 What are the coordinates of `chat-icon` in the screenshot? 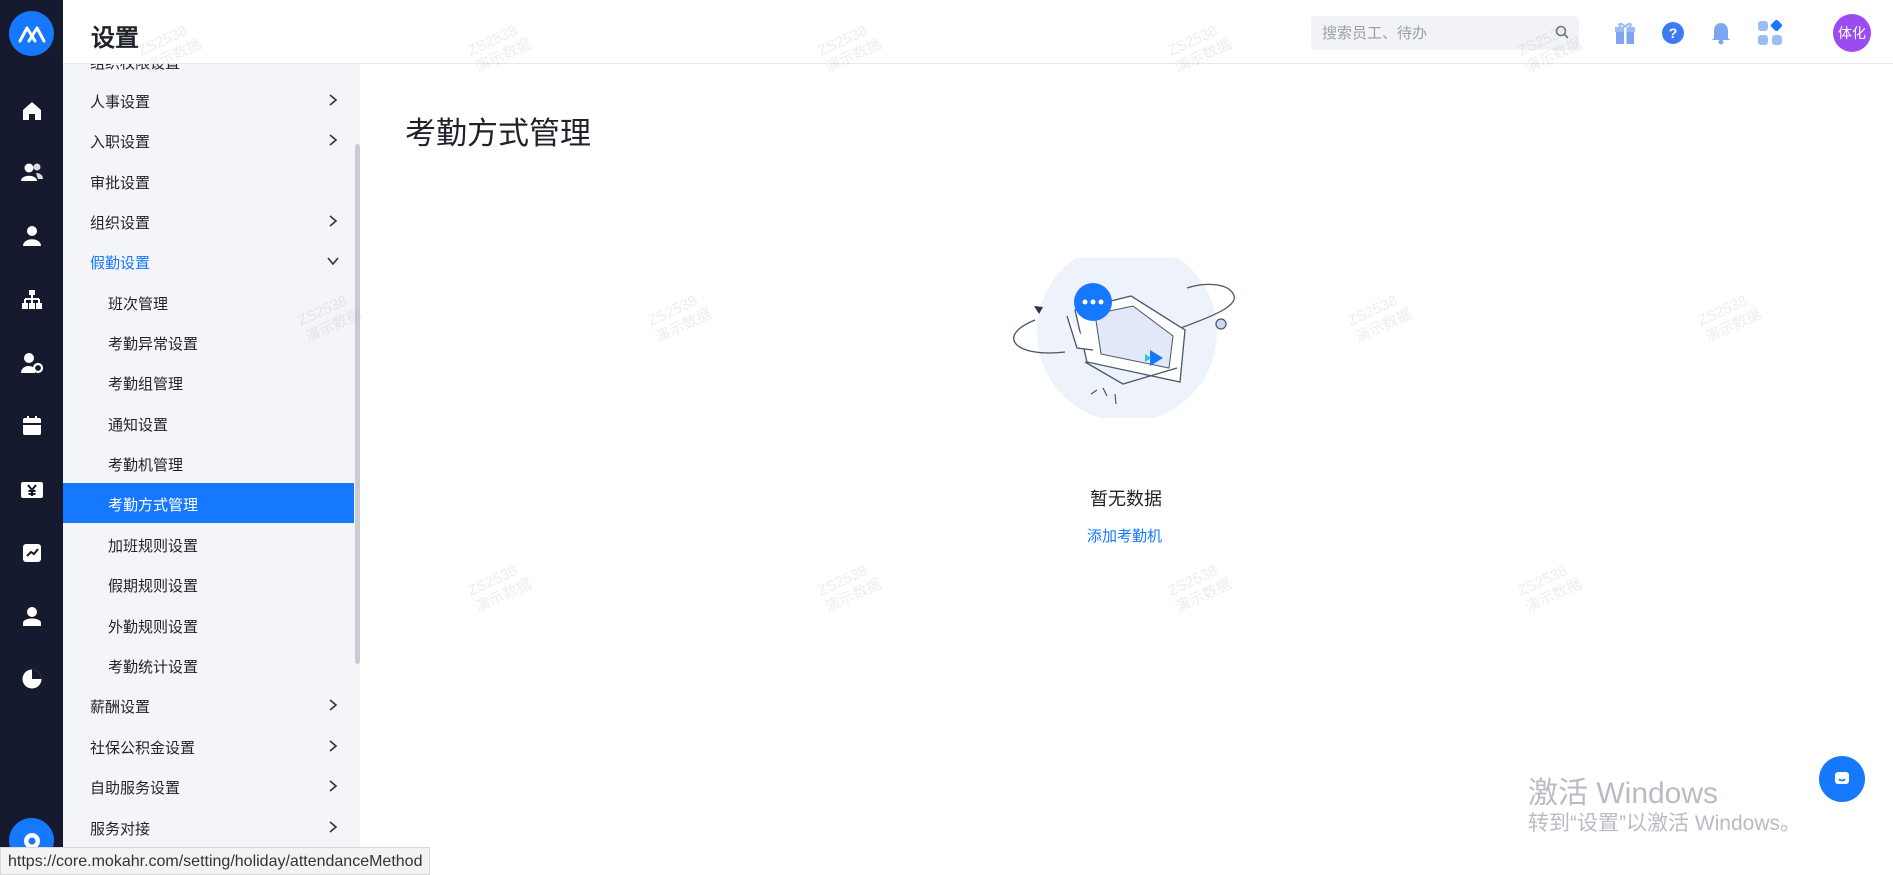 It's located at (1842, 778).